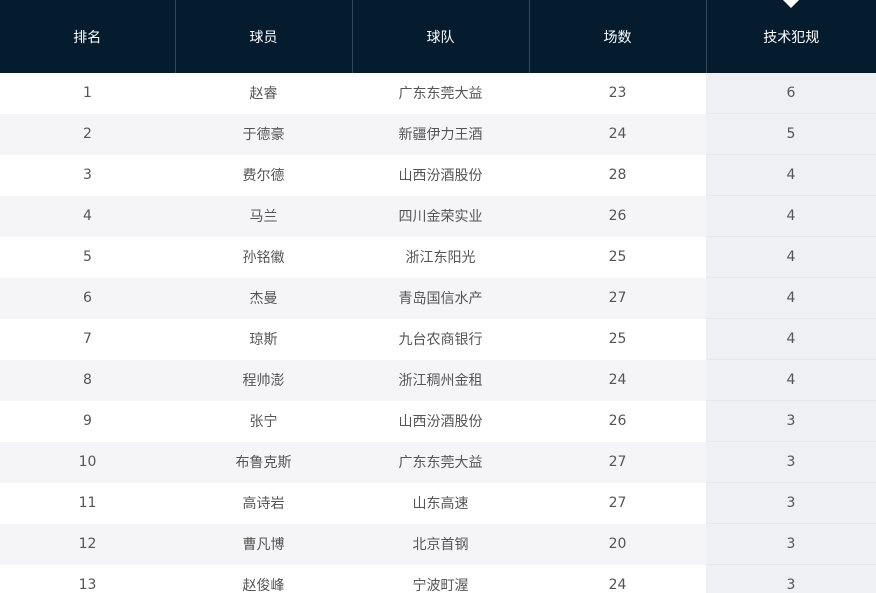 The image size is (876, 593). I want to click on header-team: 球队, so click(441, 36).